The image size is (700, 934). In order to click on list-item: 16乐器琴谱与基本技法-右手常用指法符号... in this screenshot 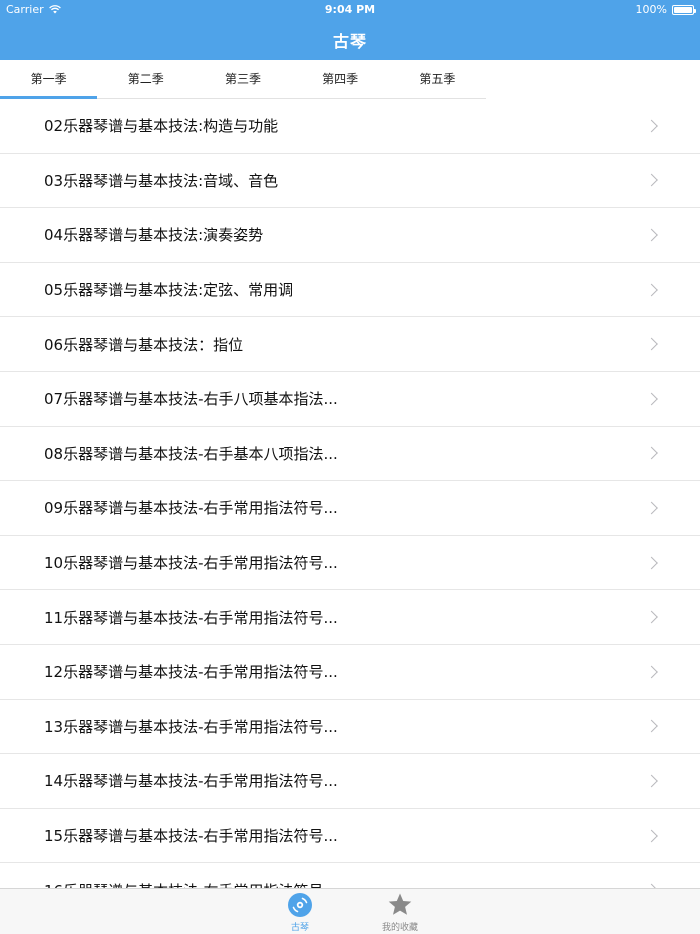, I will do `click(350, 875)`.